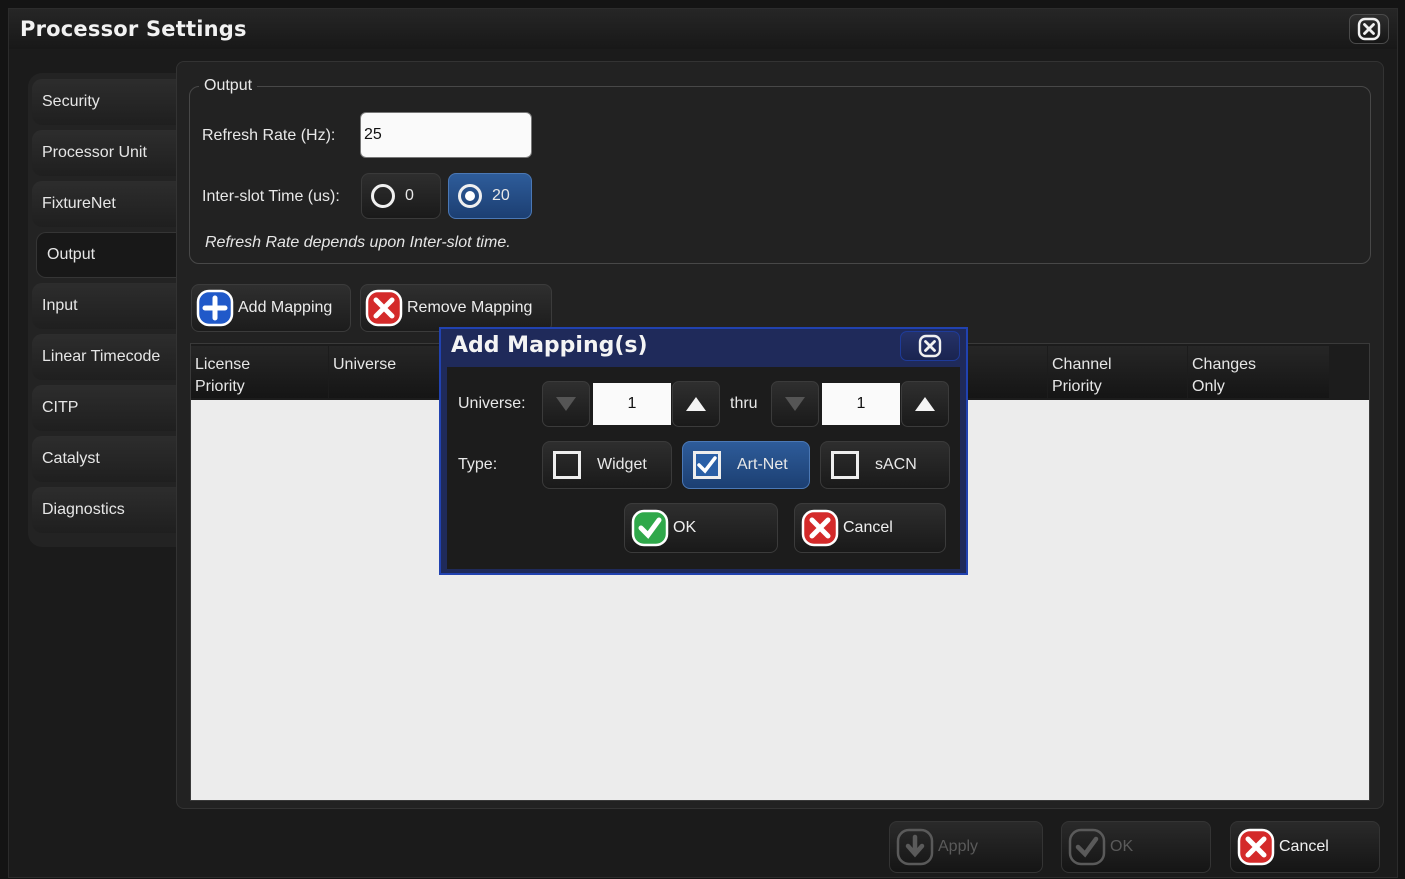 Image resolution: width=1405 pixels, height=879 pixels. I want to click on apply-button: Apply, so click(966, 847).